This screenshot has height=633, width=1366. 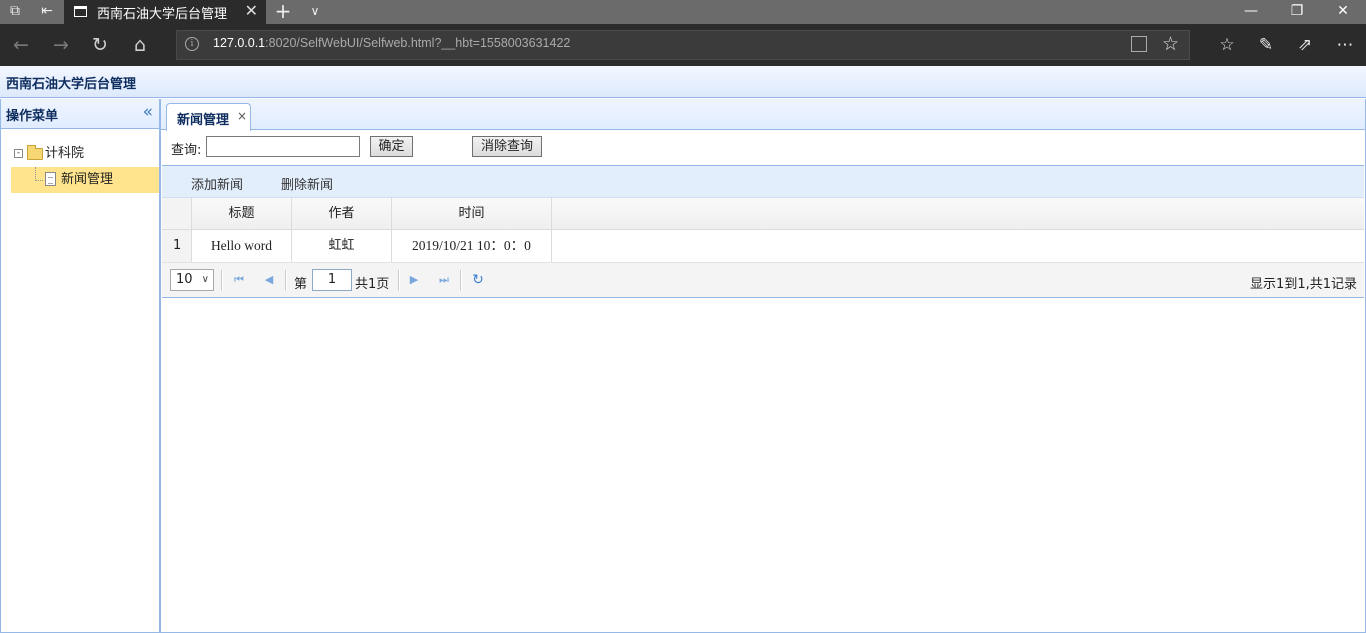 I want to click on grid-header-row: 标题 作者 时间, so click(x=763, y=214).